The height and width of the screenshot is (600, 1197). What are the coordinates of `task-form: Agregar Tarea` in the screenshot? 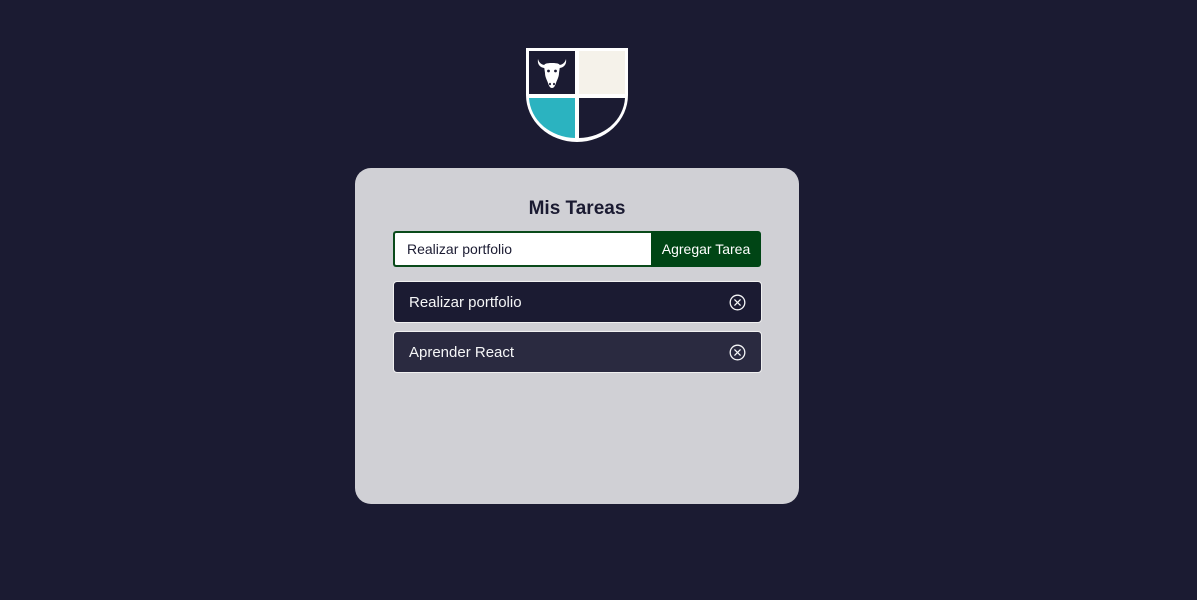 It's located at (577, 249).